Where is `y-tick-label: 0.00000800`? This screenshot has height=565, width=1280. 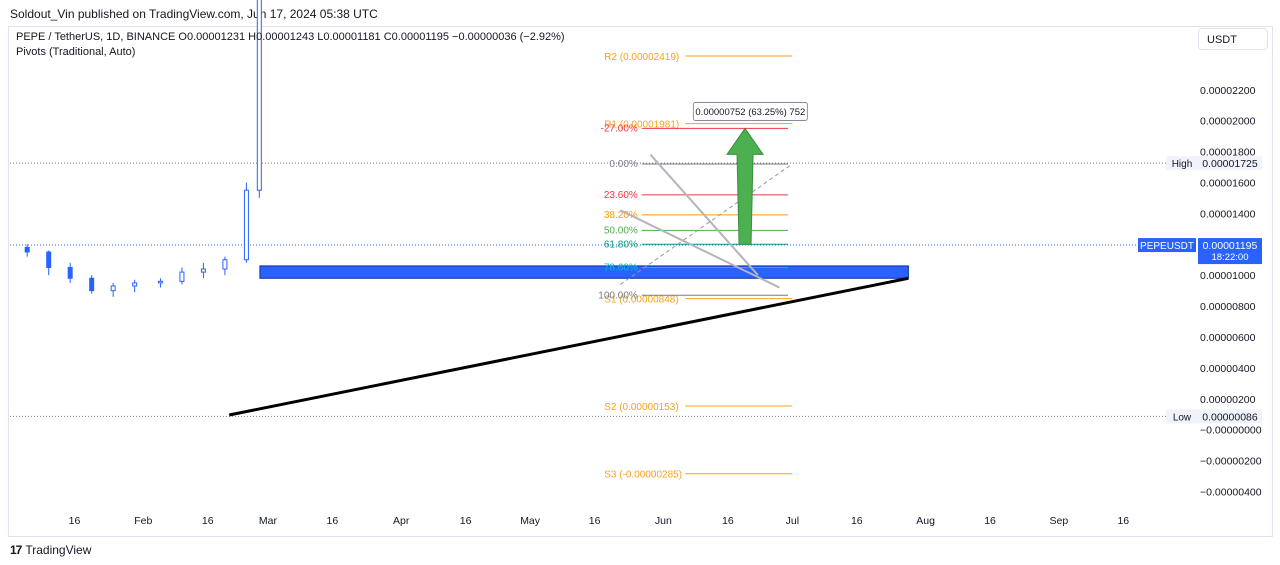
y-tick-label: 0.00000800 is located at coordinates (1228, 307).